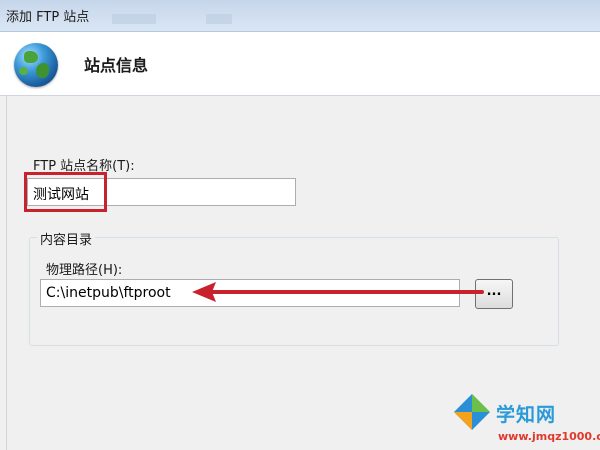 This screenshot has height=450, width=600. What do you see at coordinates (66, 238) in the screenshot?
I see `content-directory-title: 内容目录` at bounding box center [66, 238].